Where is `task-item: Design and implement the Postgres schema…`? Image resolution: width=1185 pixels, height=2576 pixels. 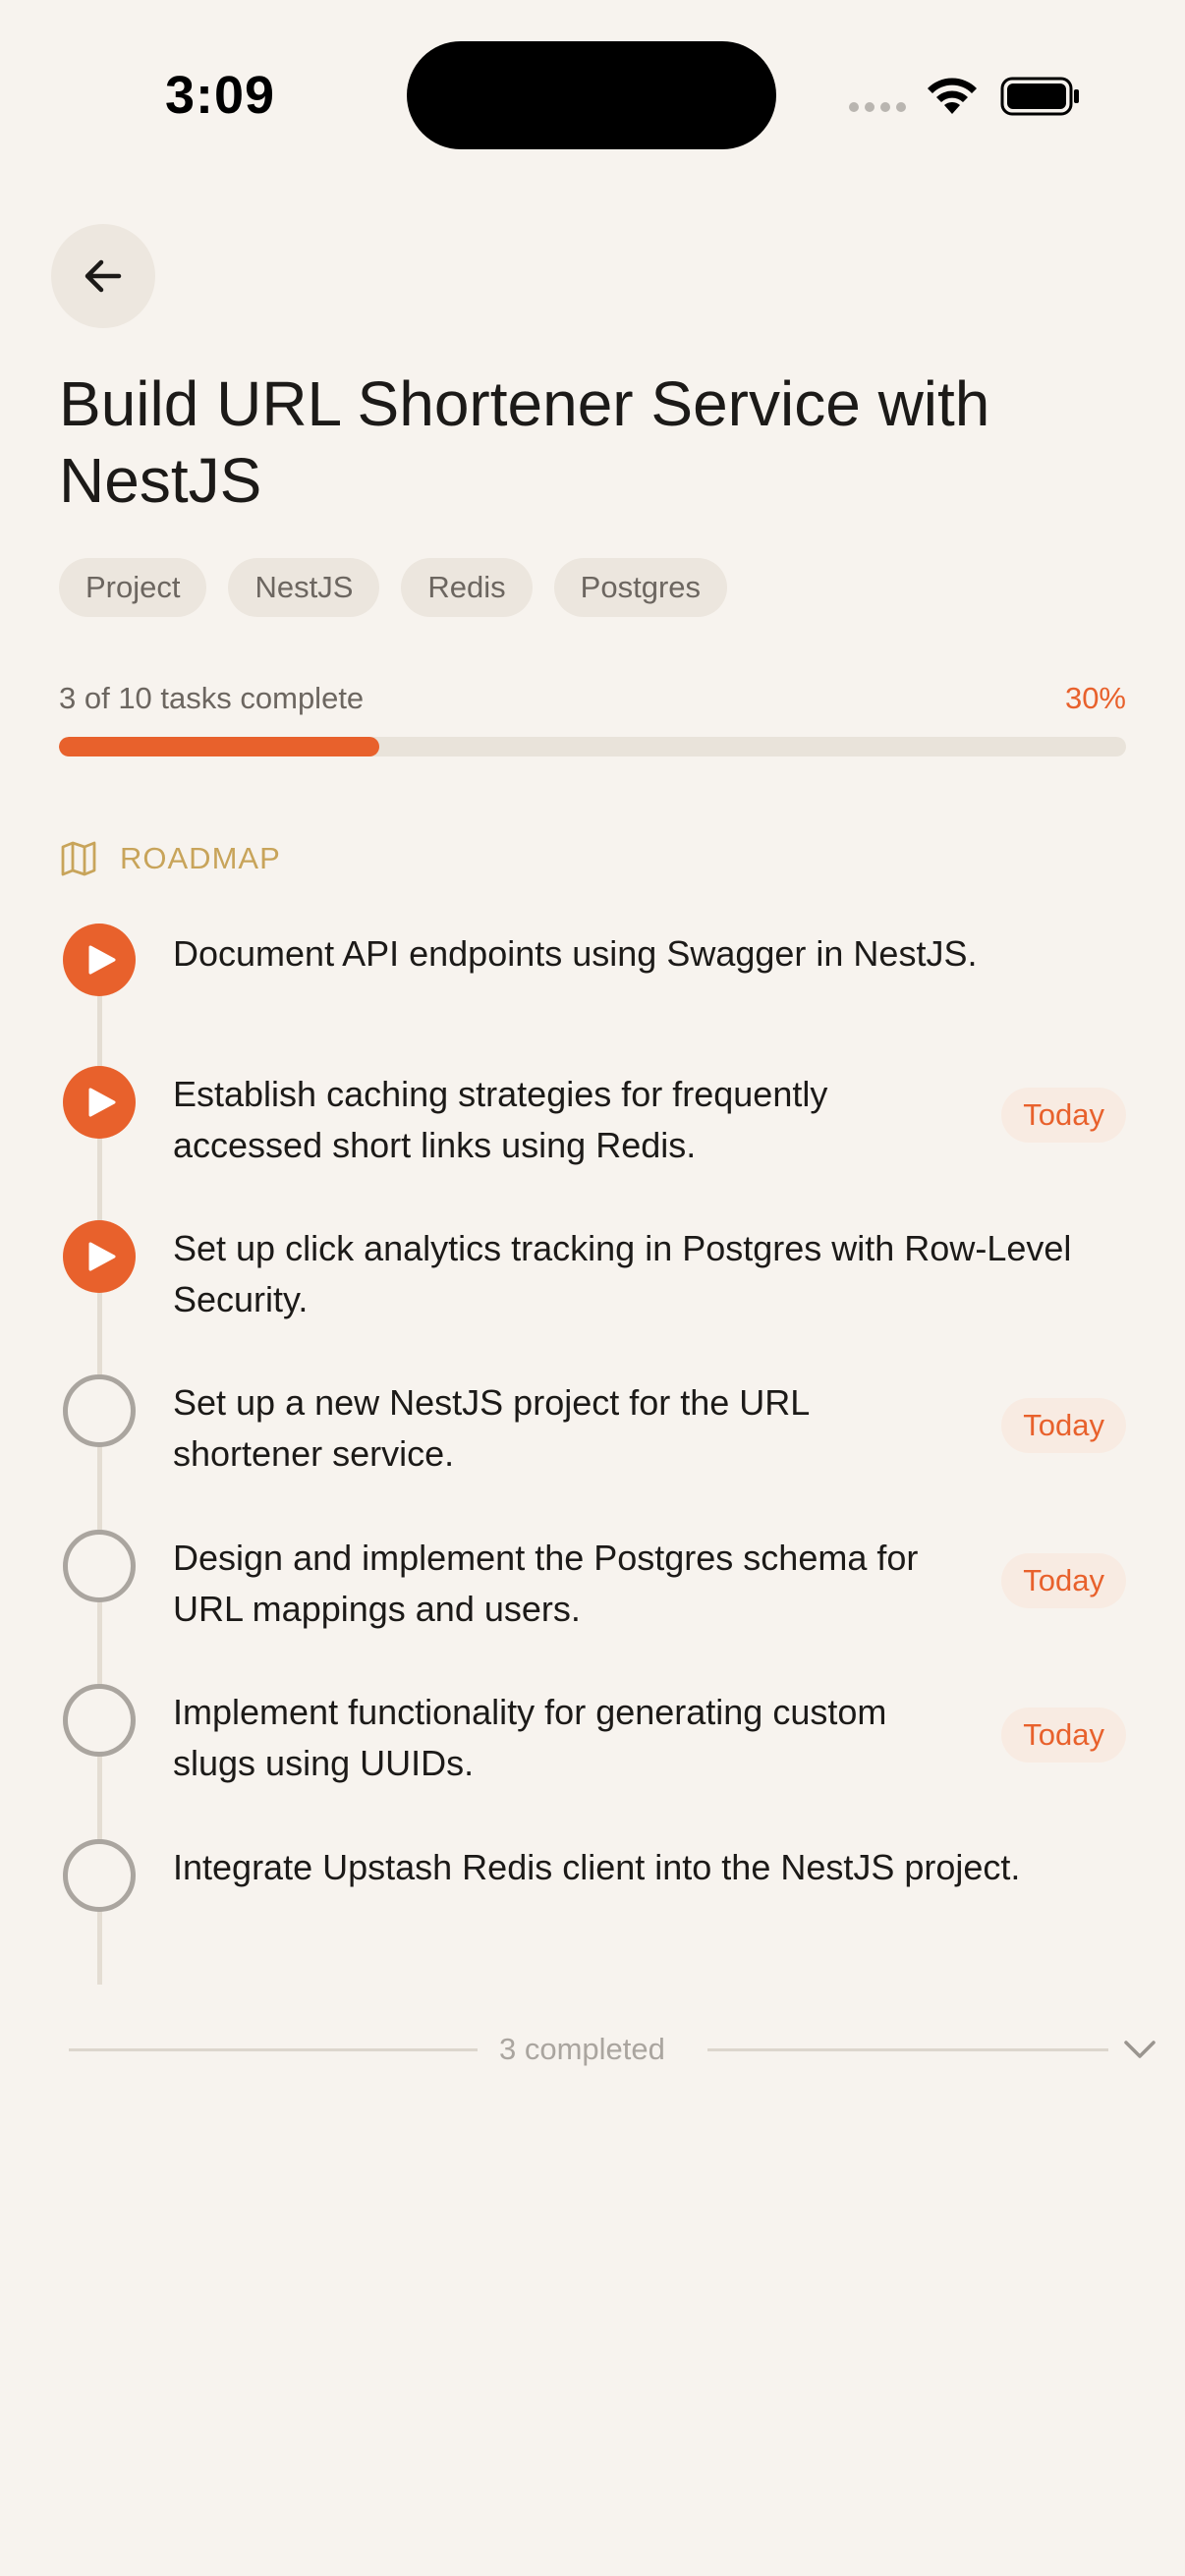
task-item: Design and implement the Postgres schema… is located at coordinates (592, 1584).